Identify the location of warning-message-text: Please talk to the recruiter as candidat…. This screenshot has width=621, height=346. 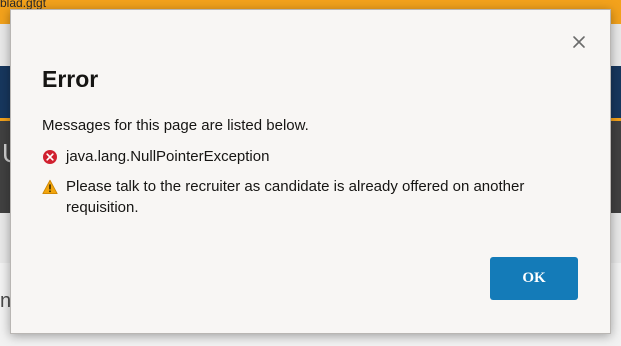
(295, 197).